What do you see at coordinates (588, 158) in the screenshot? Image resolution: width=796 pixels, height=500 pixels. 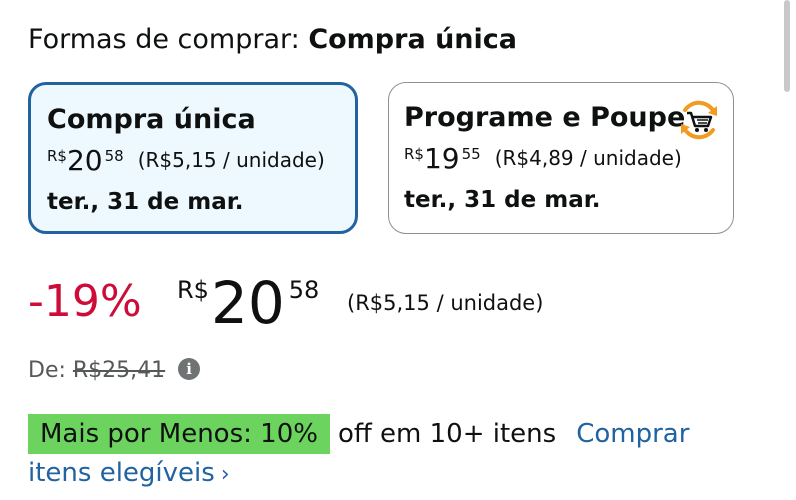 I see `unit-price: (R$4,89 / unidade)` at bounding box center [588, 158].